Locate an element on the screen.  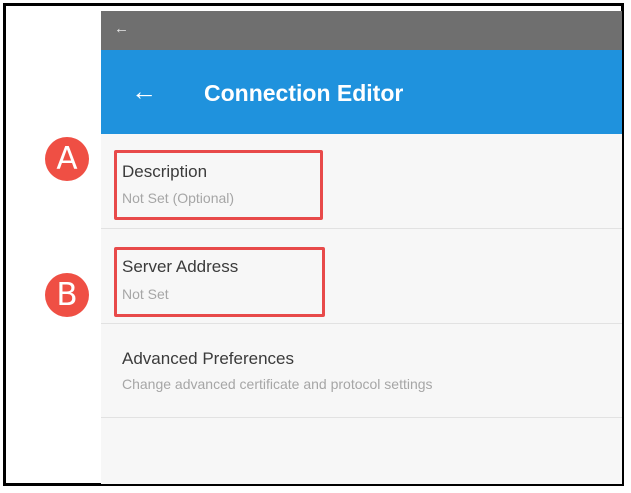
status-bar: ← is located at coordinates (361, 30).